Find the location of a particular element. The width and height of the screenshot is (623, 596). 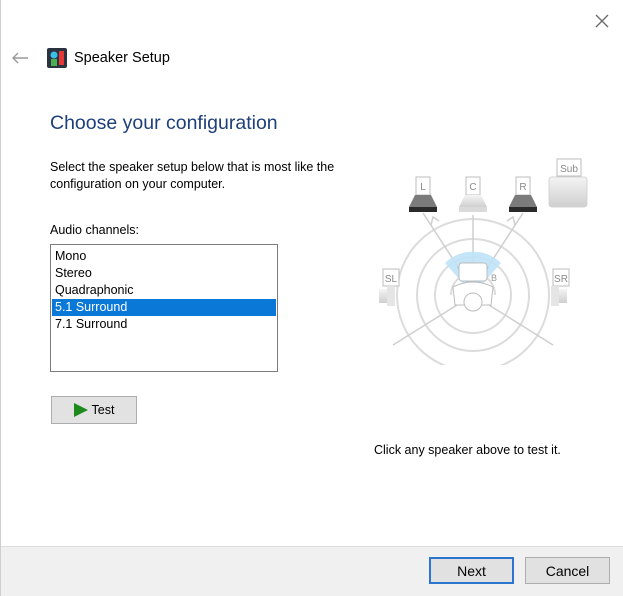

speaker-left-label: L is located at coordinates (423, 187).